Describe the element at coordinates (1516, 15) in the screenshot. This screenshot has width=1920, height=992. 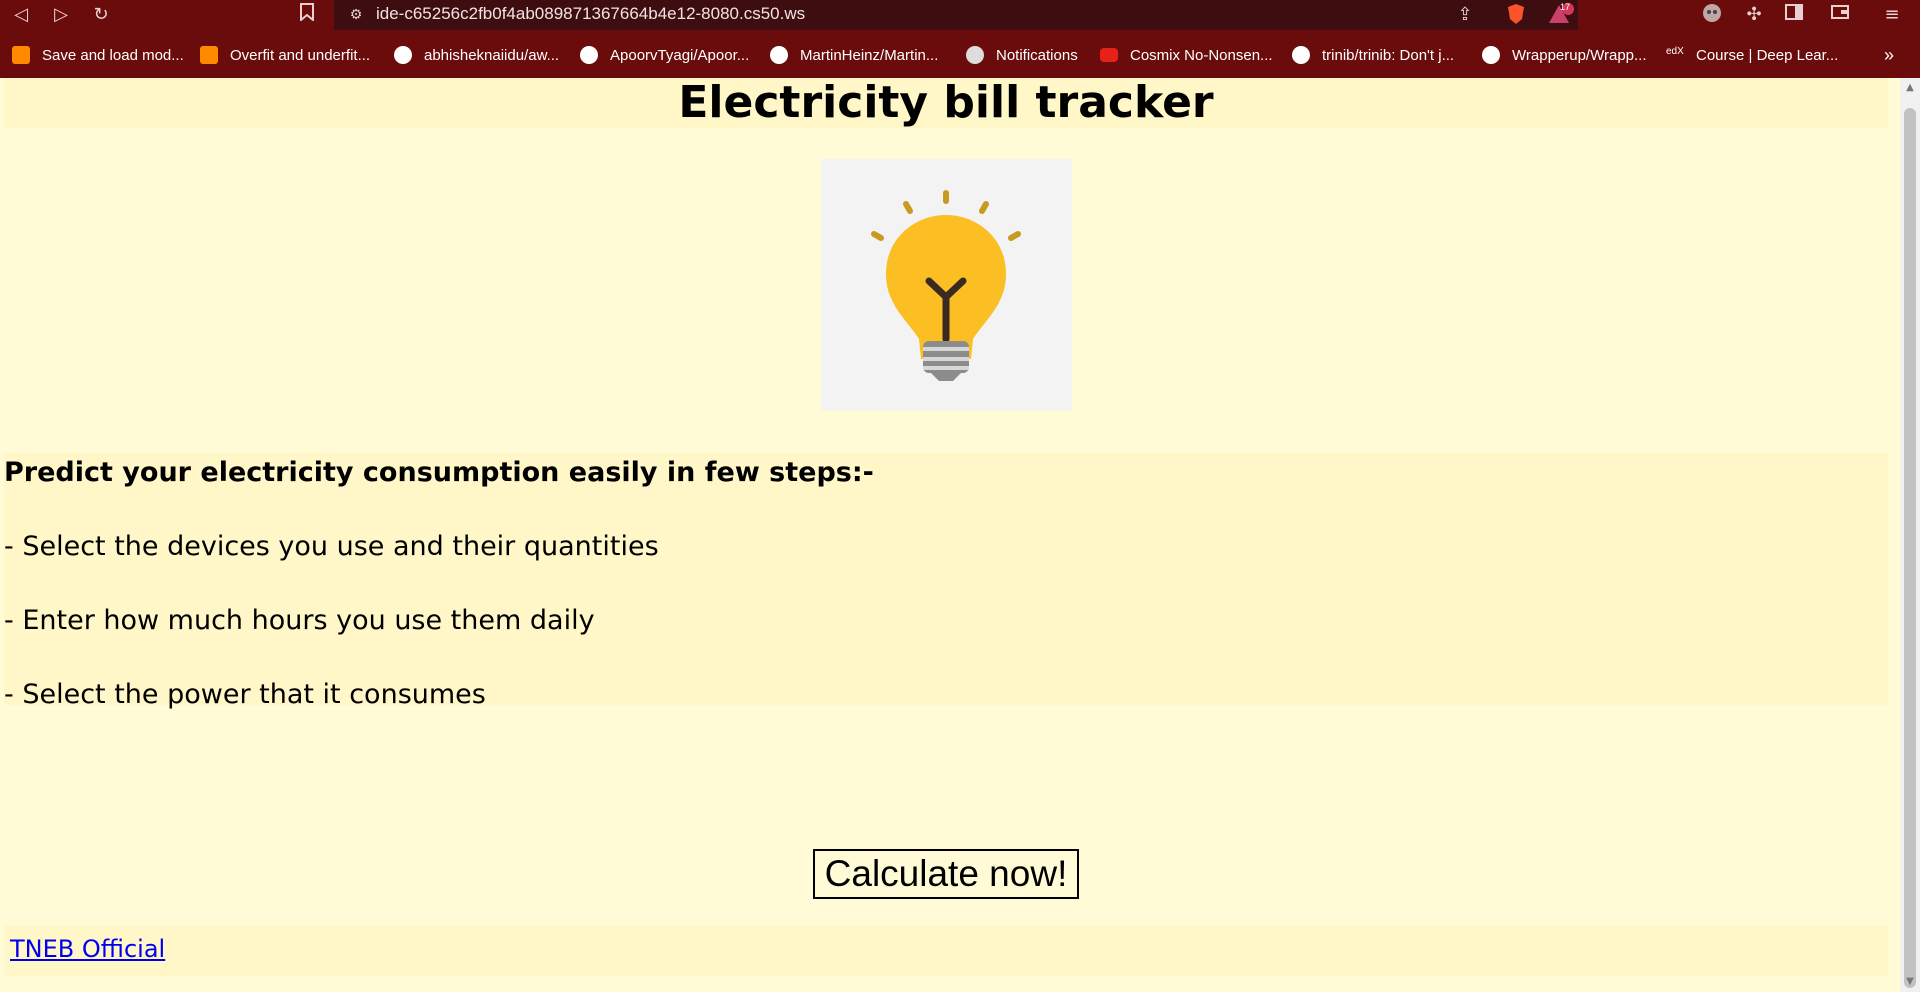
I see `brave-shield-icon` at that location.